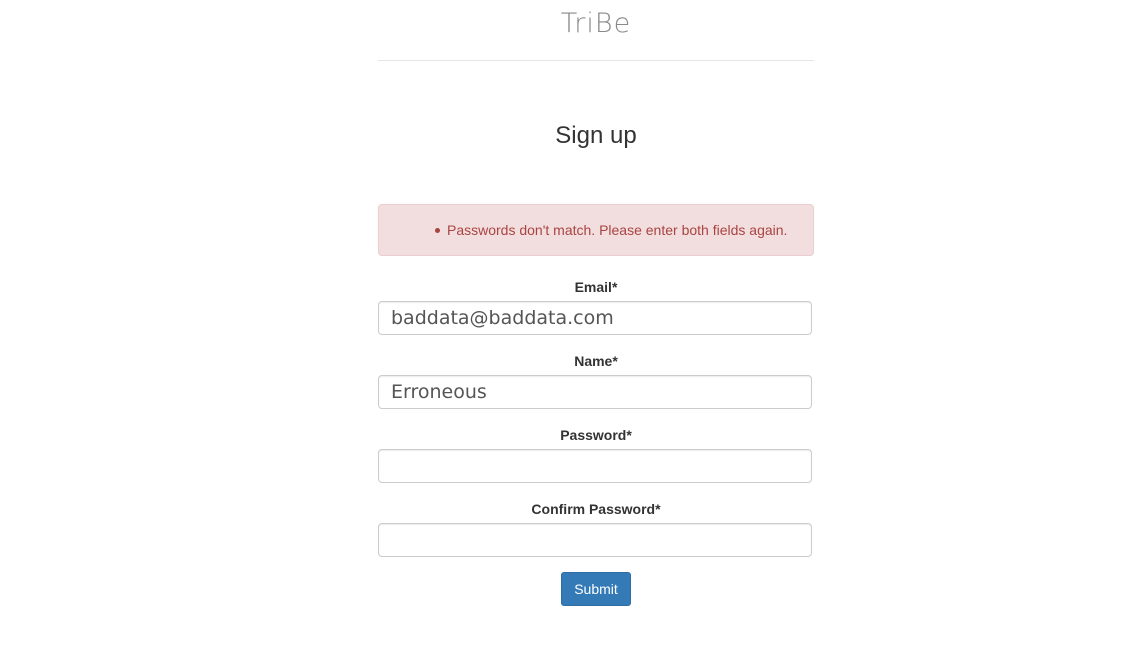  I want to click on submit-button: Submit, so click(596, 589).